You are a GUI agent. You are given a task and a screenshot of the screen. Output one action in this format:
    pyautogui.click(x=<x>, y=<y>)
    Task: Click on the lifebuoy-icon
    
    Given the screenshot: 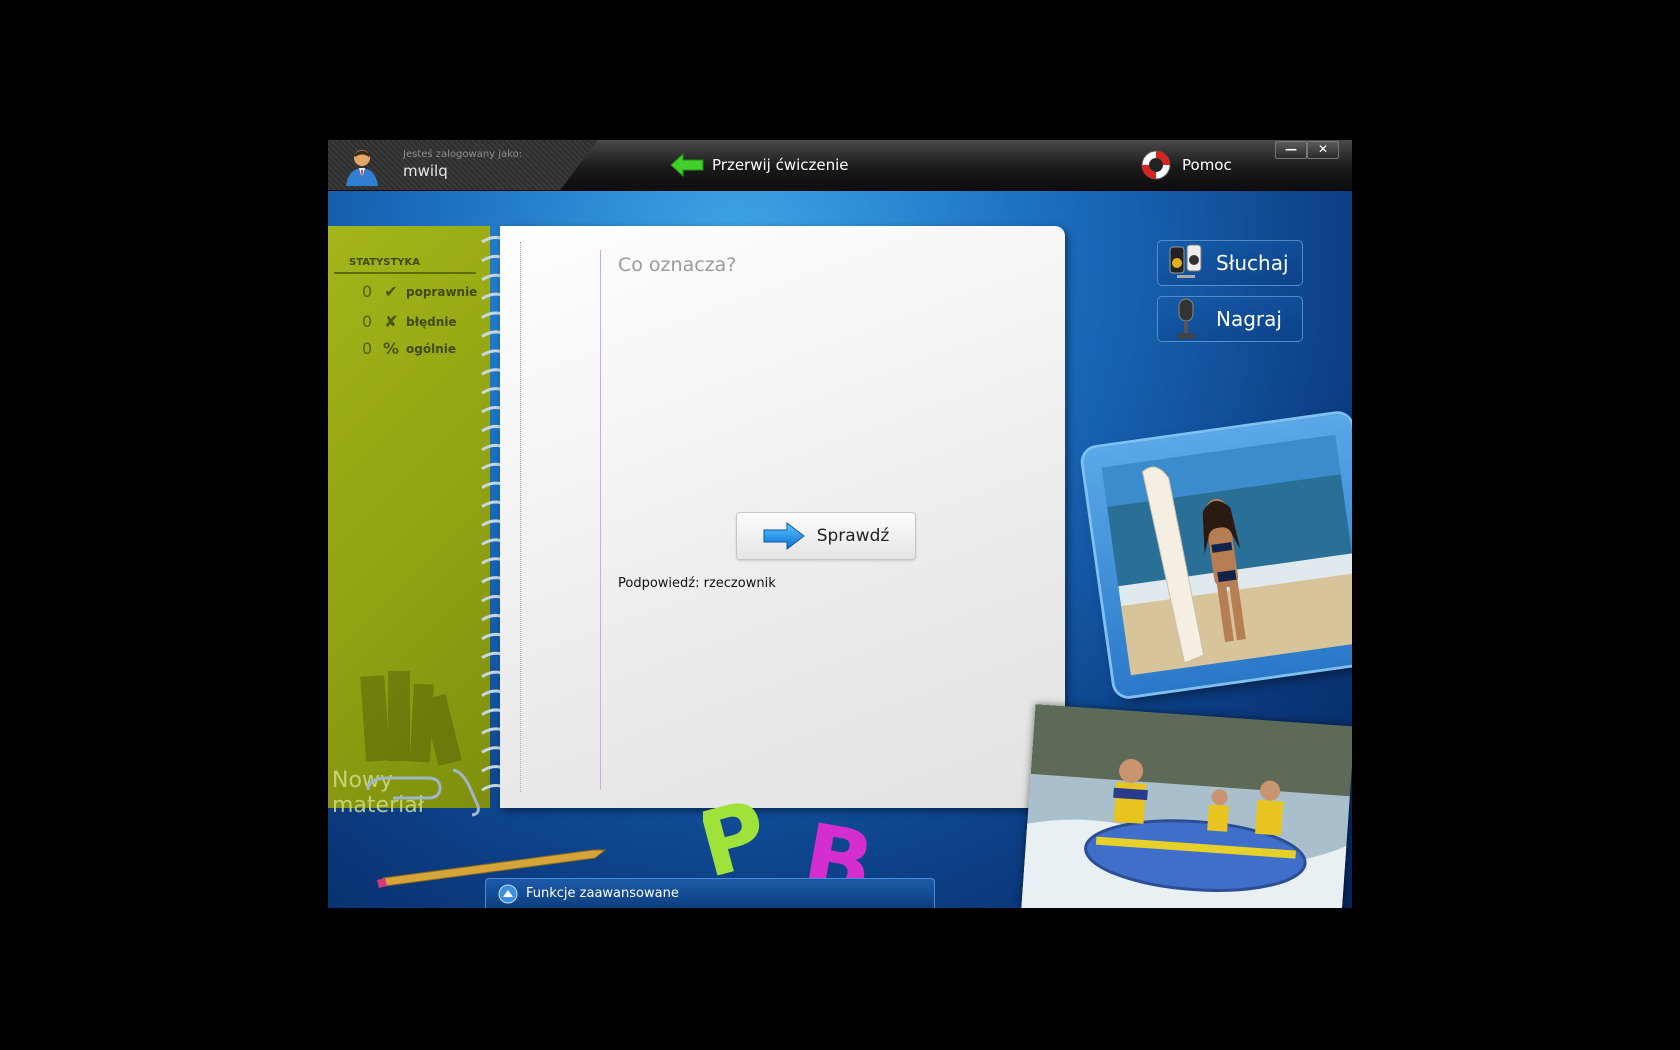 What is the action you would take?
    pyautogui.click(x=1156, y=165)
    